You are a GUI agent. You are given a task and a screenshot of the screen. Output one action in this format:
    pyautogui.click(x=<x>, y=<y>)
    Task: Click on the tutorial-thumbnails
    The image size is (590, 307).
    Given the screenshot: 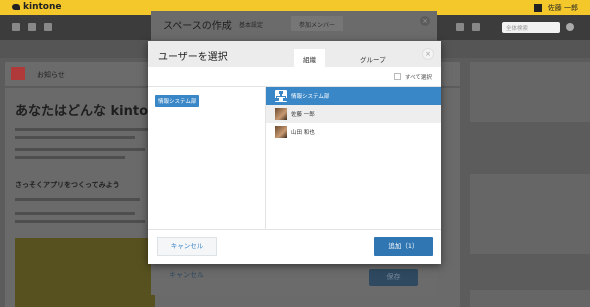 What is the action you would take?
    pyautogui.click(x=85, y=272)
    